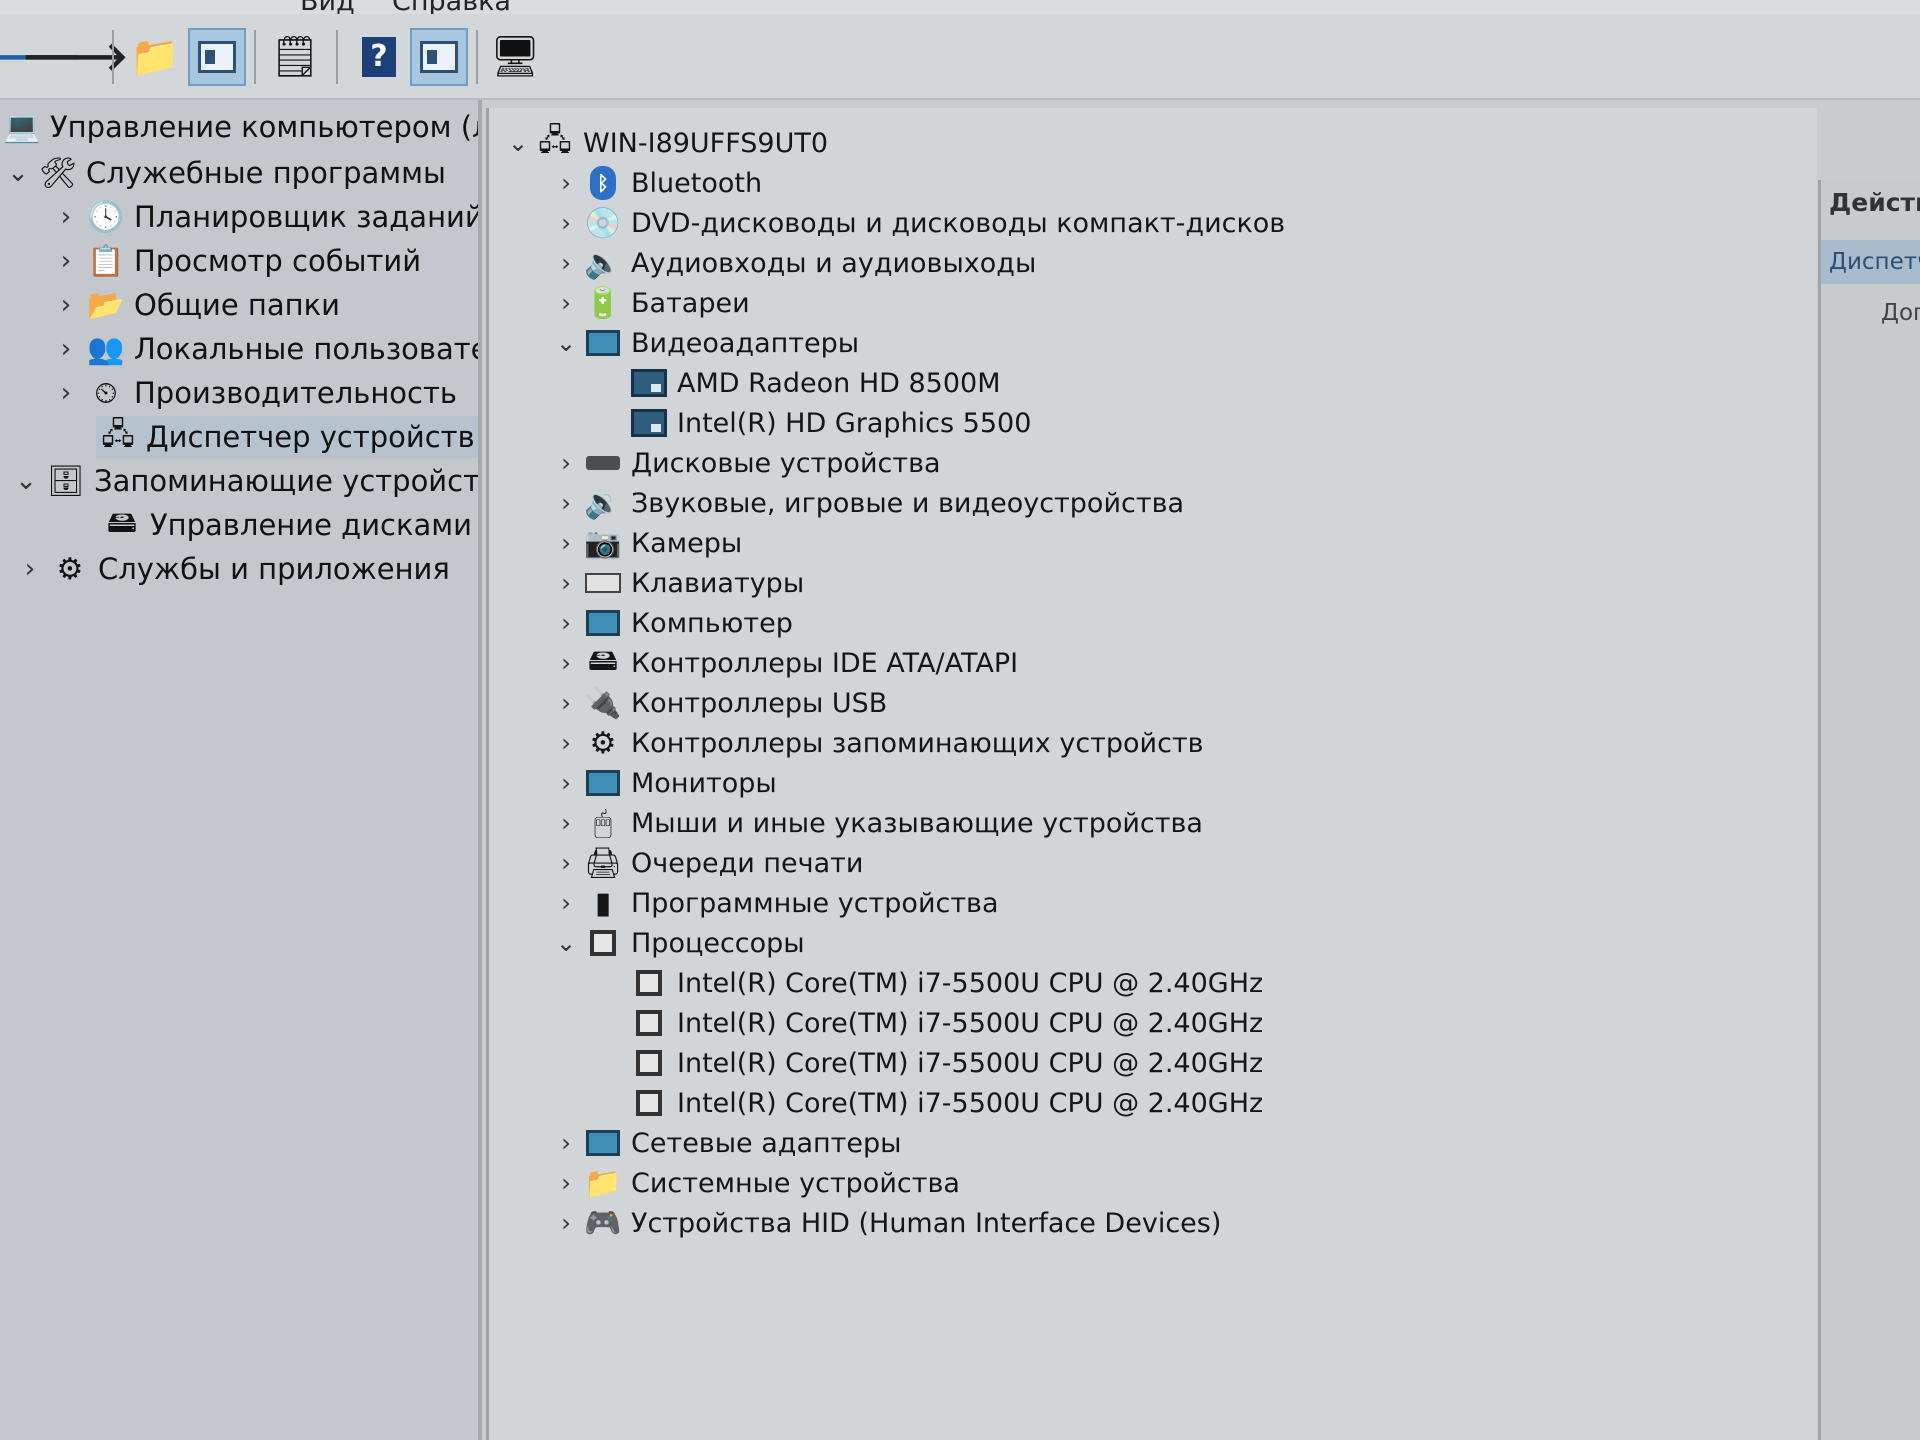 The width and height of the screenshot is (1920, 1440). Describe the element at coordinates (603, 660) in the screenshot. I see `ide-controller-icon: 🖴` at that location.